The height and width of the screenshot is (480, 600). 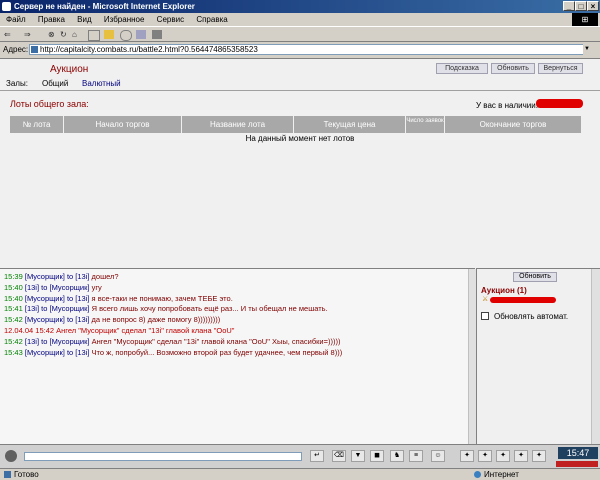 What do you see at coordinates (124, 19) in the screenshot?
I see `menu-favorites: Избранное` at bounding box center [124, 19].